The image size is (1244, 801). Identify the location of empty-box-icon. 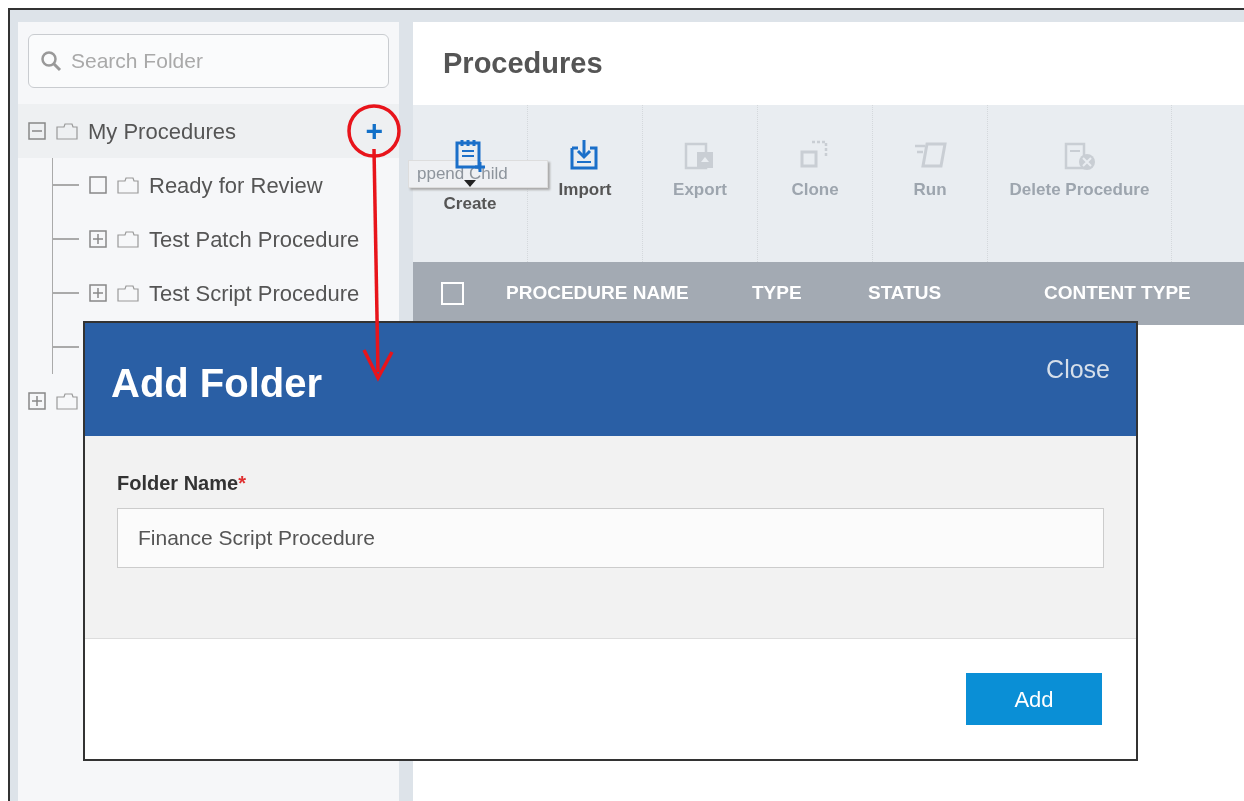
(98, 185).